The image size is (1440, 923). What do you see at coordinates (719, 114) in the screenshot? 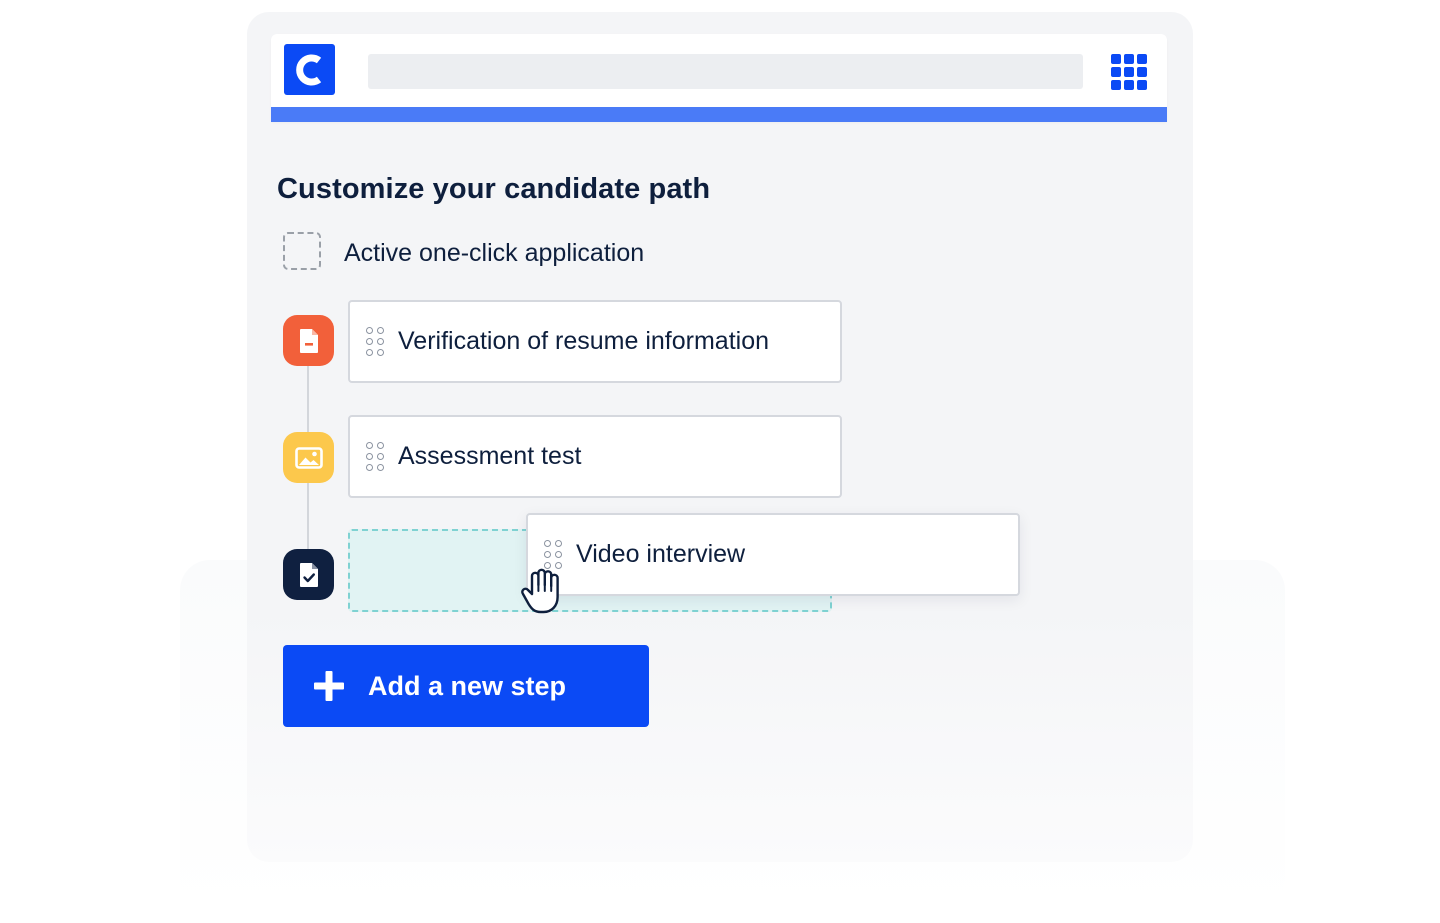
I see `accent-stripe` at bounding box center [719, 114].